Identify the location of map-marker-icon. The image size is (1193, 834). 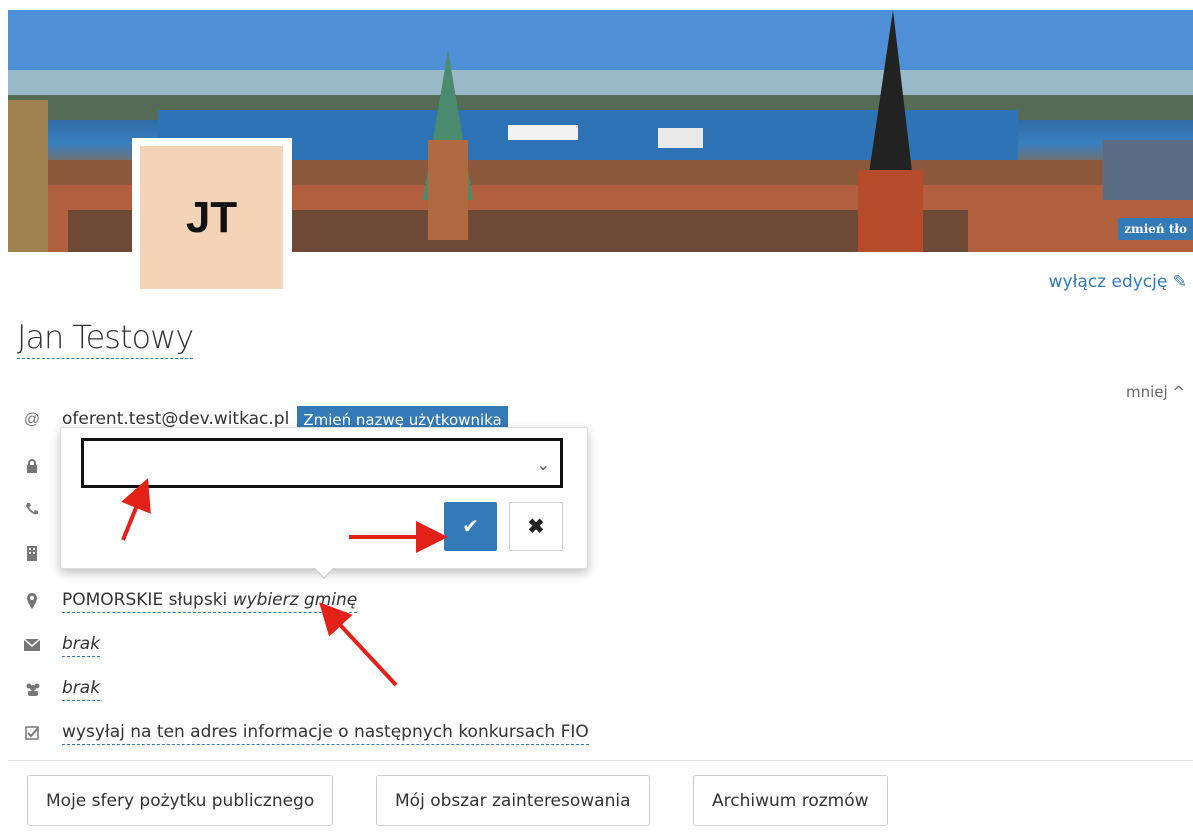
(32, 601).